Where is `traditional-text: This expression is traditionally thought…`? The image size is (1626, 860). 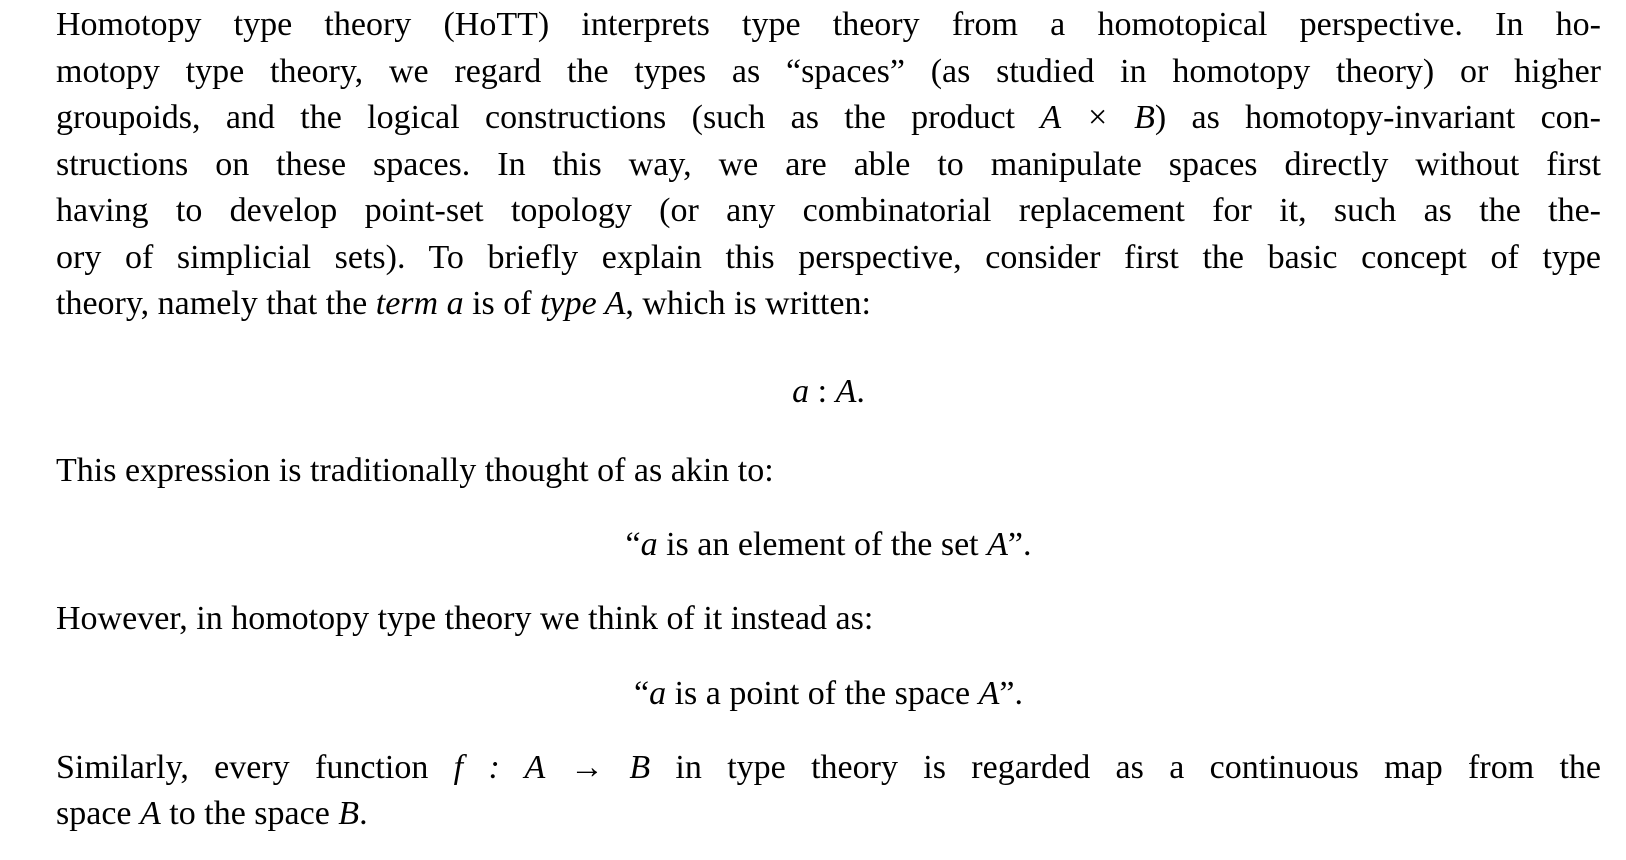
traditional-text: This expression is traditionally thought… is located at coordinates (415, 470).